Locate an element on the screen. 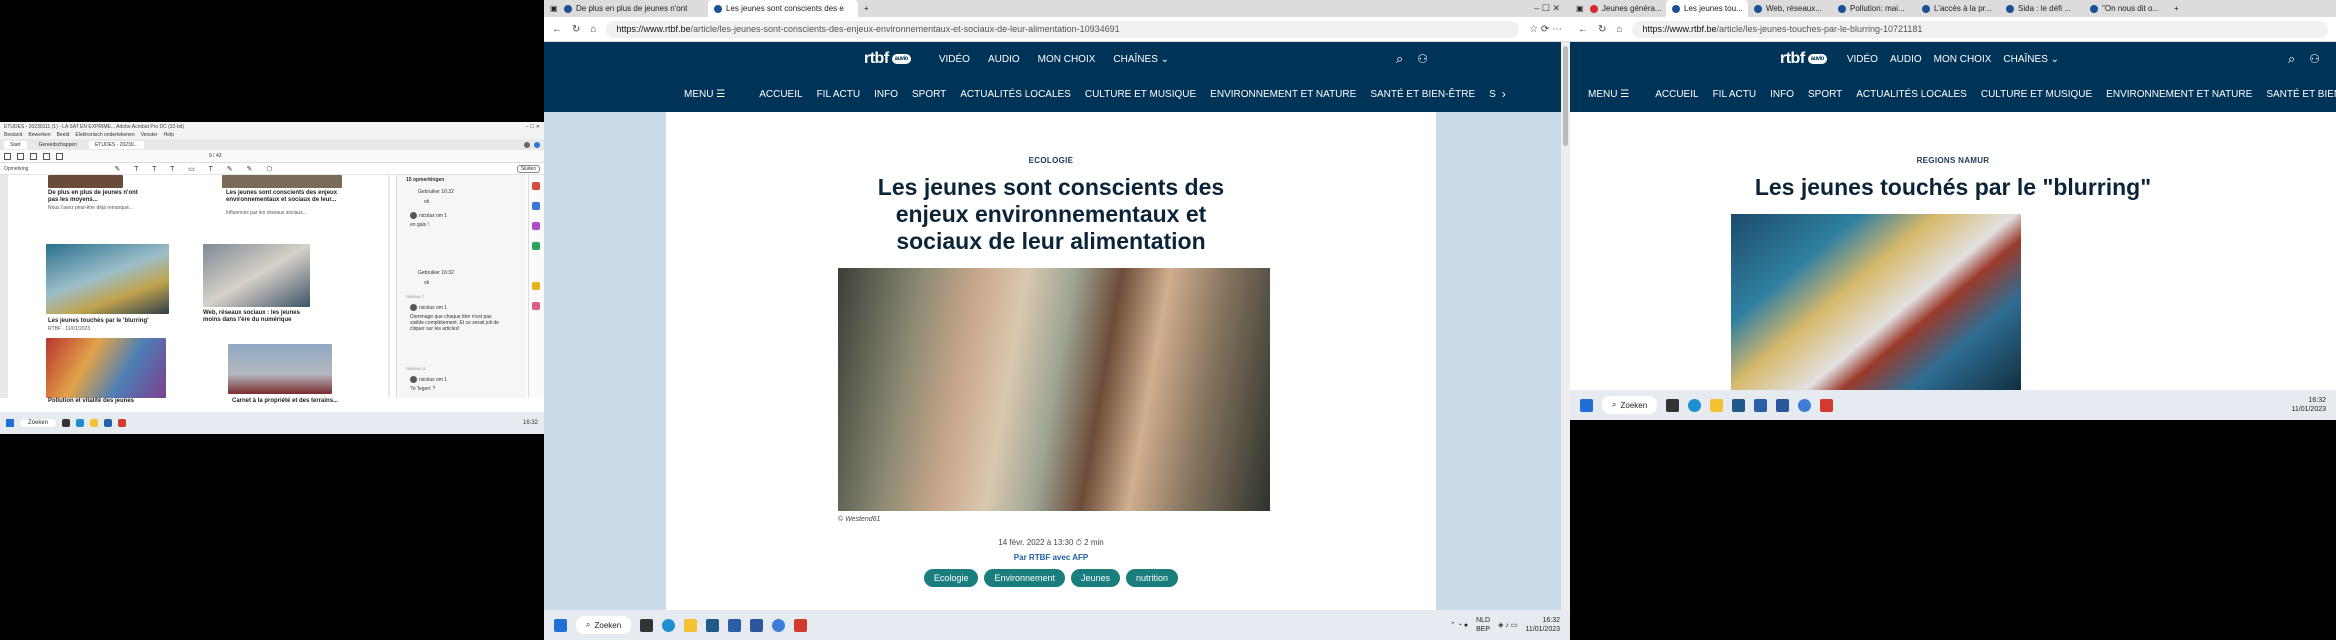 The width and height of the screenshot is (2336, 640). tag-jeunes: Jeunes is located at coordinates (1096, 578).